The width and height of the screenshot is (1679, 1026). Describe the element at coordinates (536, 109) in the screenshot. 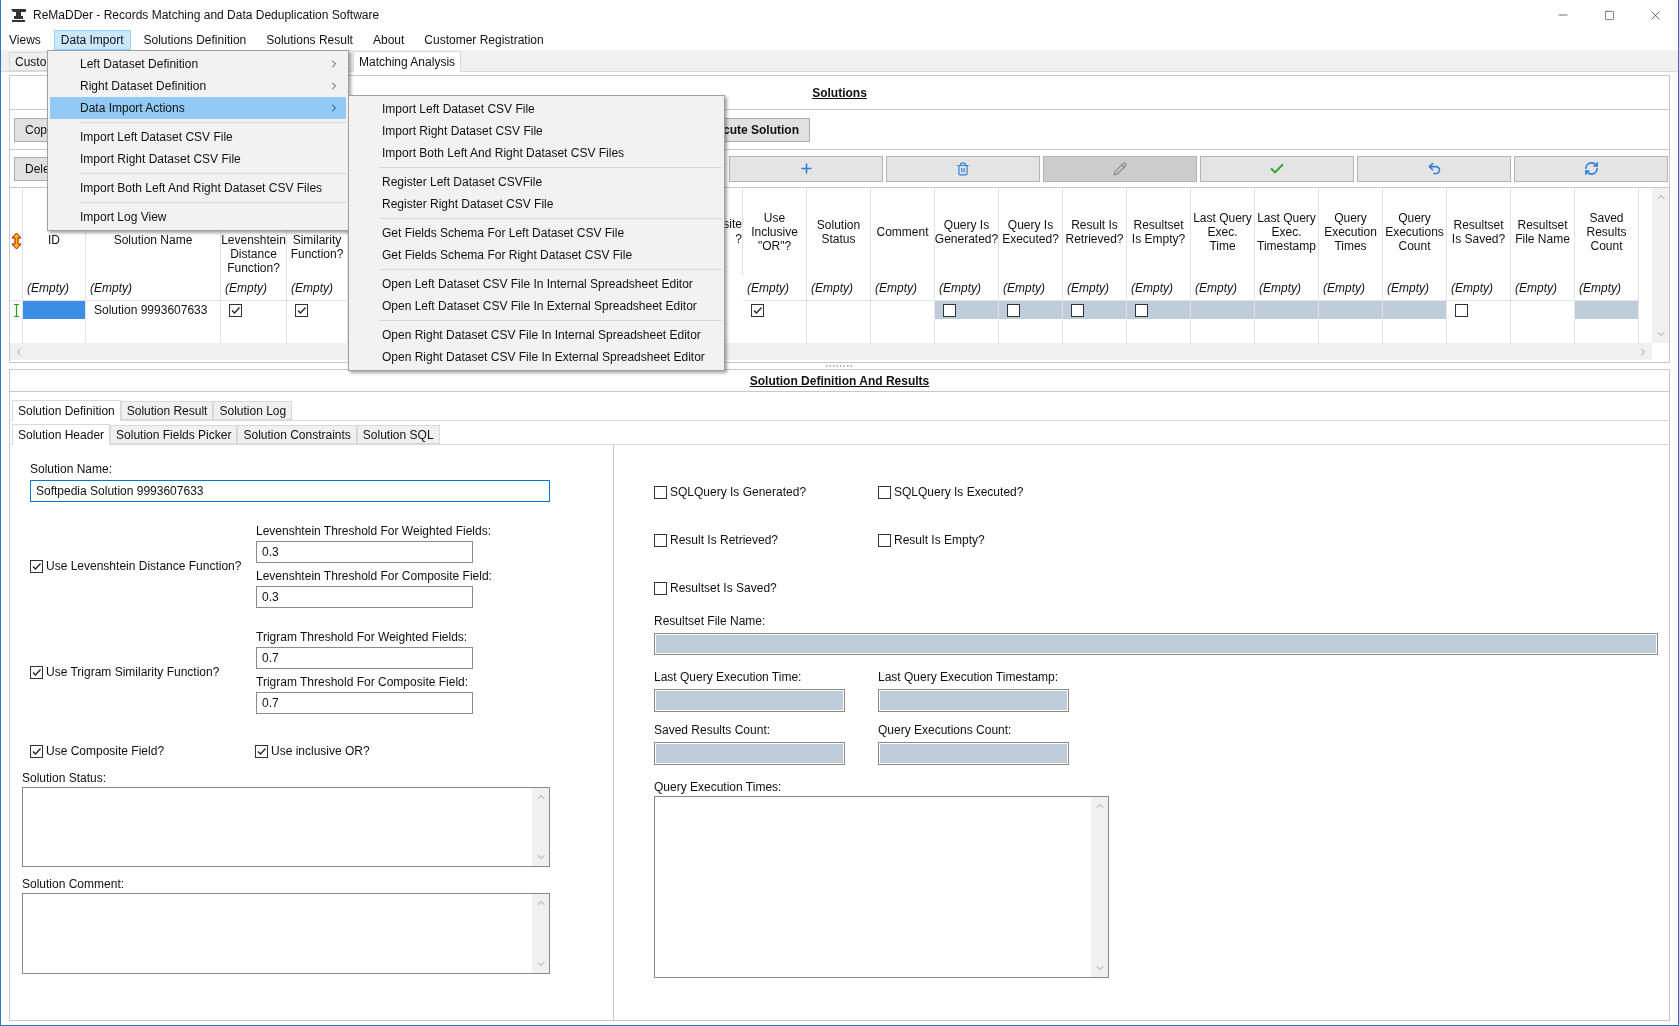

I see `menu-item: Import Left Dataset CSV File` at that location.